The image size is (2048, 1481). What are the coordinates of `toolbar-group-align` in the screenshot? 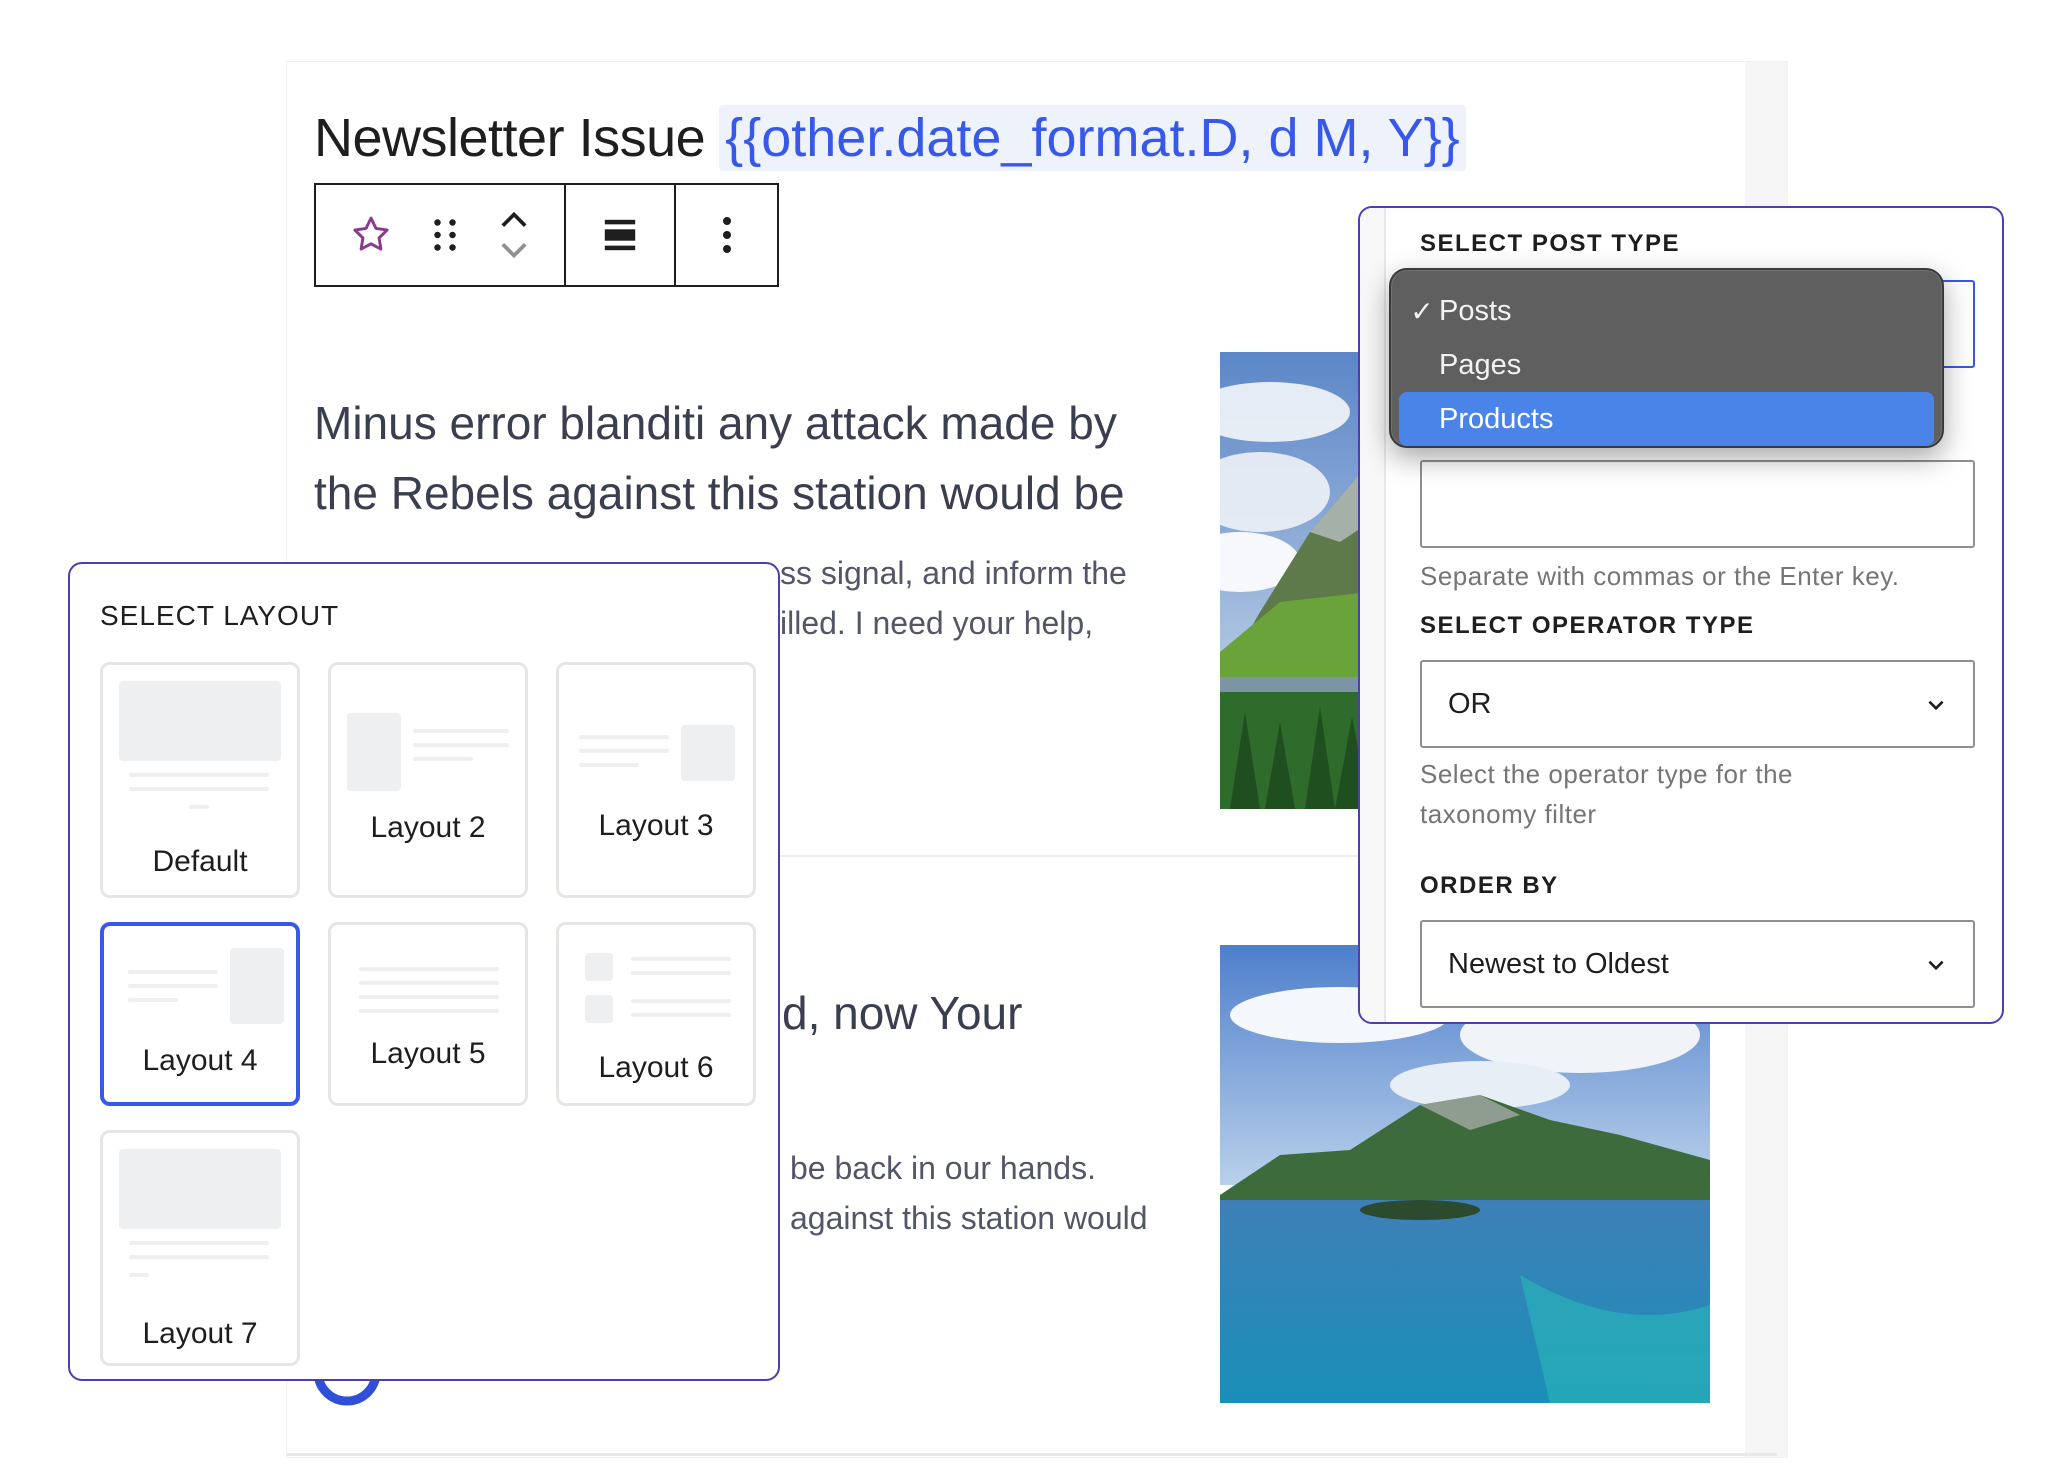 It's located at (621, 235).